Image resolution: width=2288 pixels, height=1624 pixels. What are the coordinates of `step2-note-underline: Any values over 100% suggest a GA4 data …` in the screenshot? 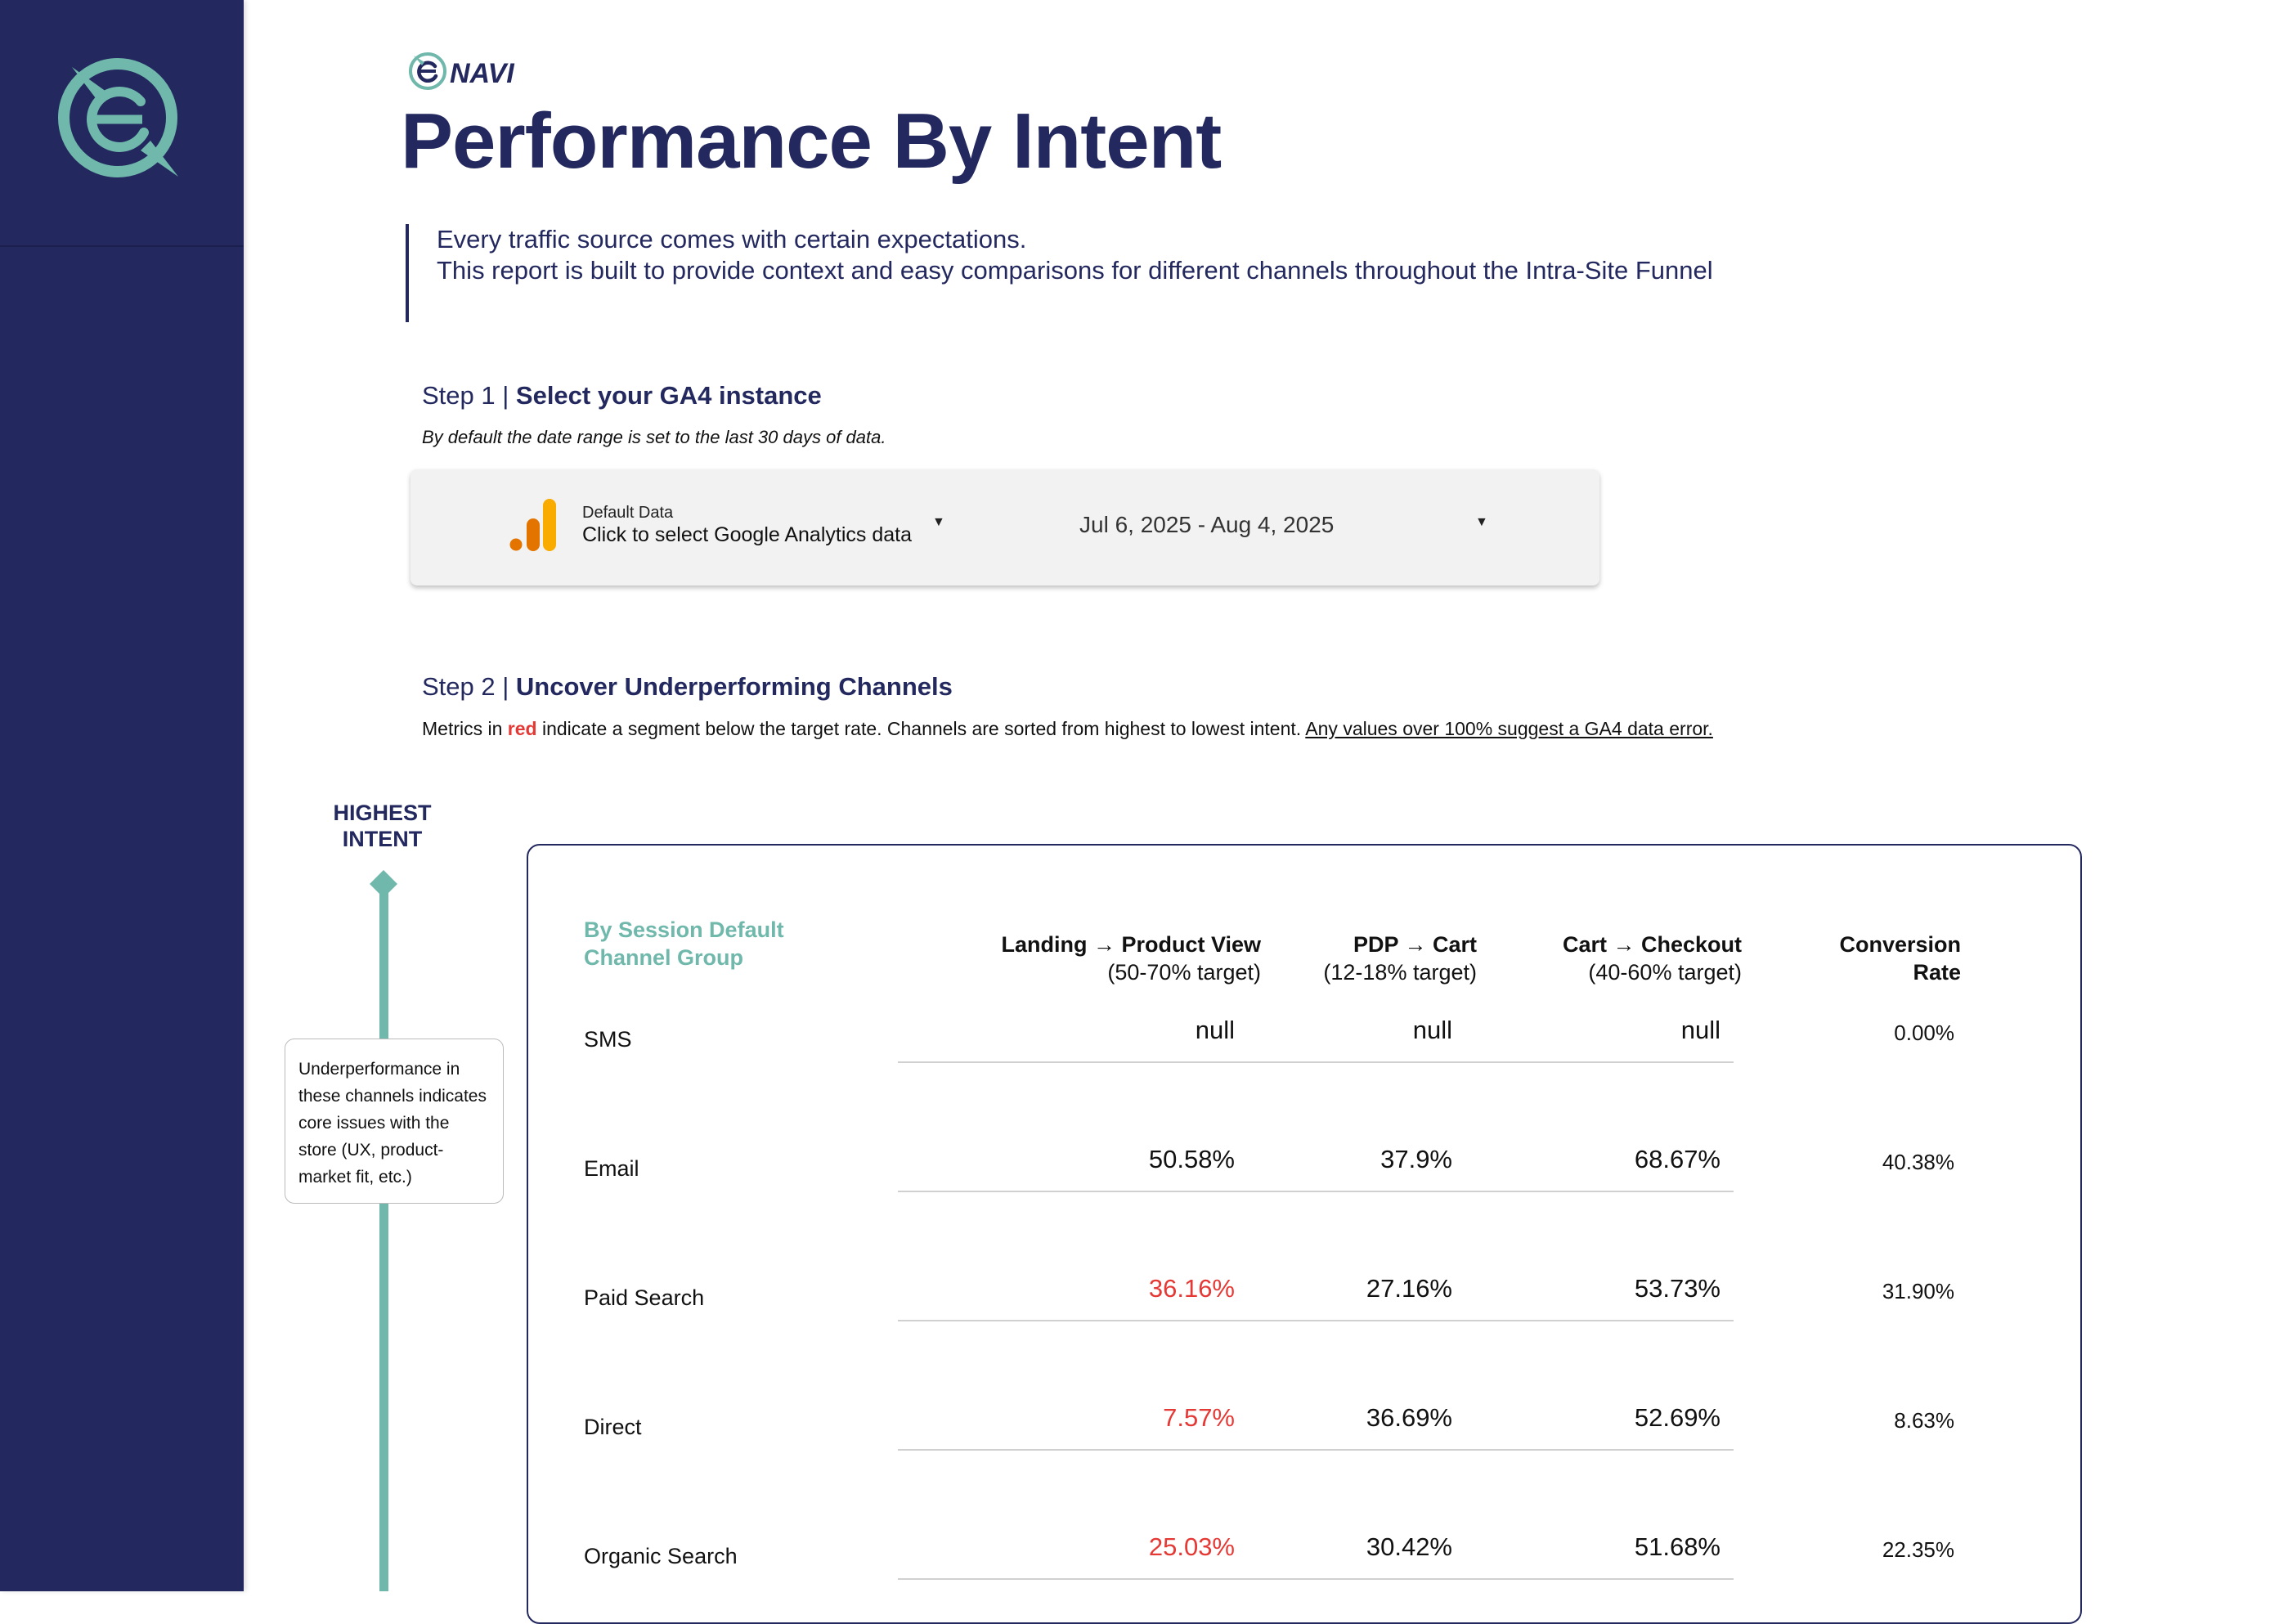 It's located at (1509, 729).